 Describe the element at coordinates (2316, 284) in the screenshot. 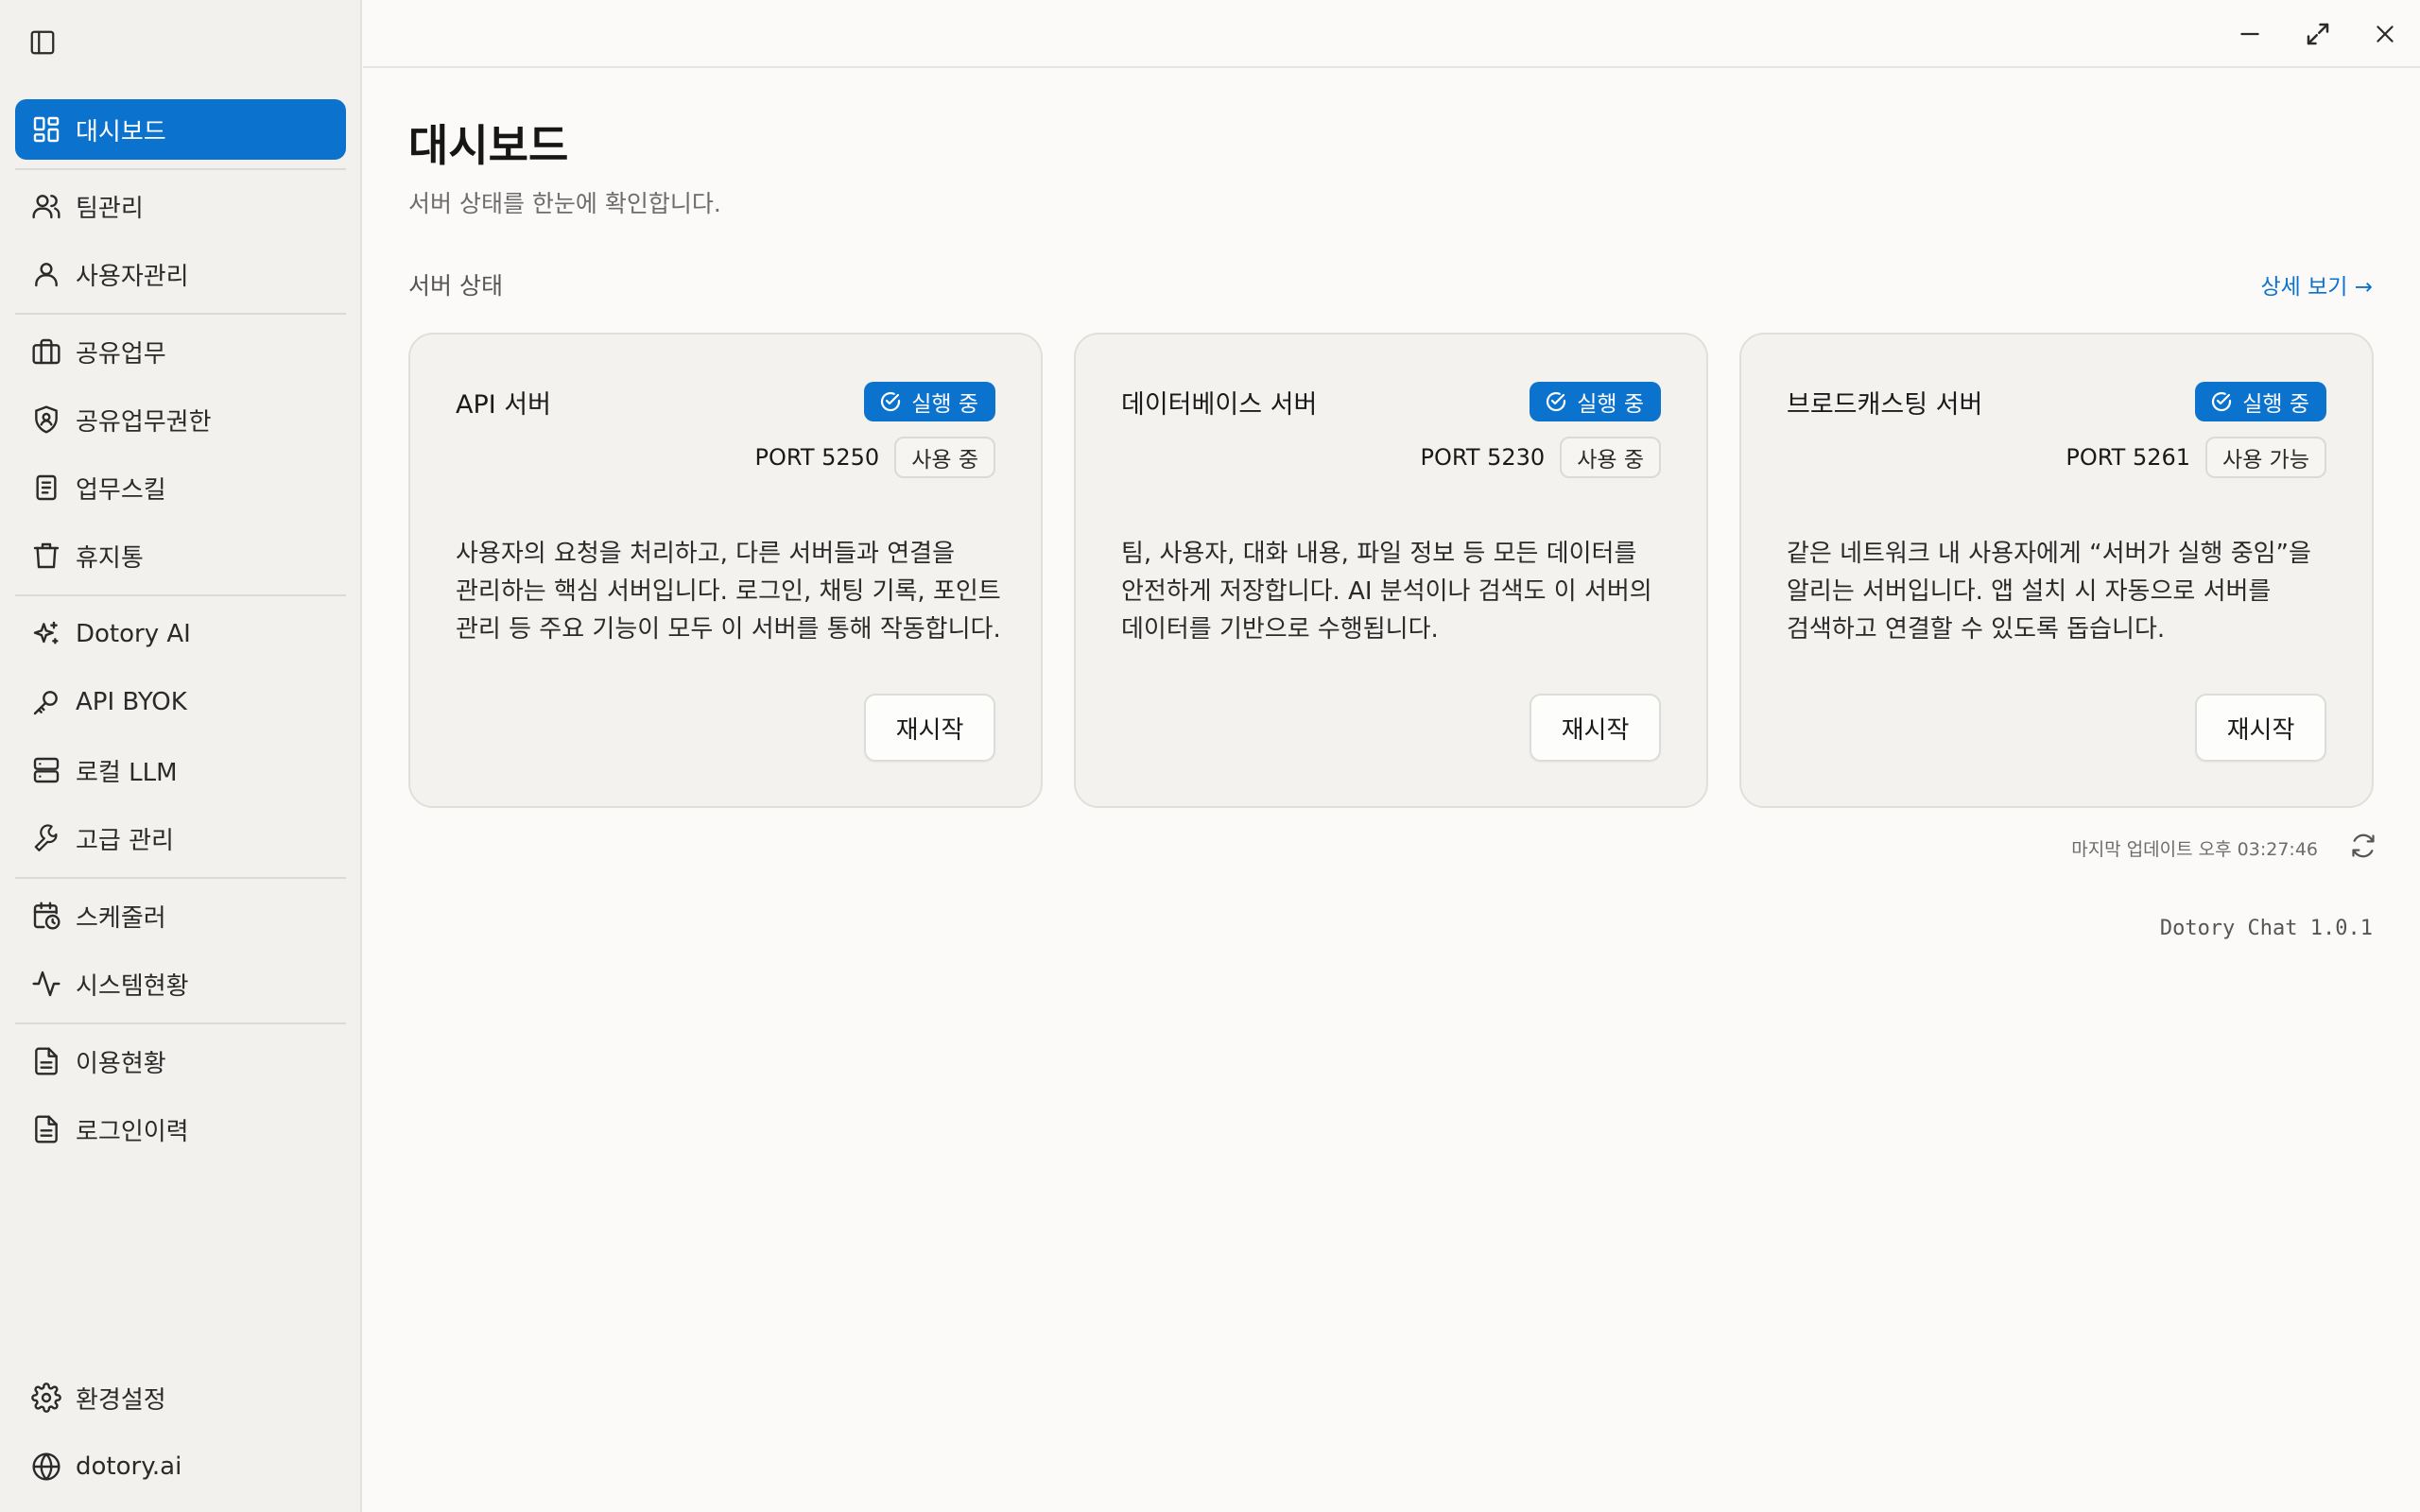

I see `view-details-link: 상세 보기 →` at that location.